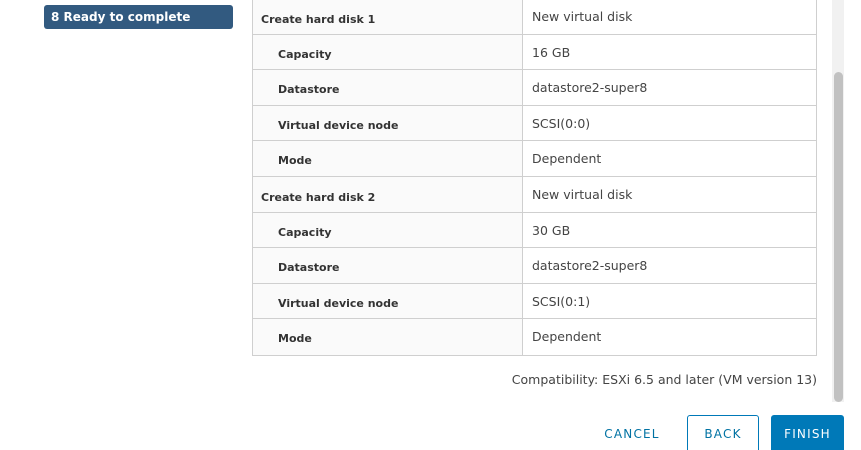 The width and height of the screenshot is (861, 450). Describe the element at coordinates (561, 301) in the screenshot. I see `summary-row-value: SCSI(0:1)` at that location.